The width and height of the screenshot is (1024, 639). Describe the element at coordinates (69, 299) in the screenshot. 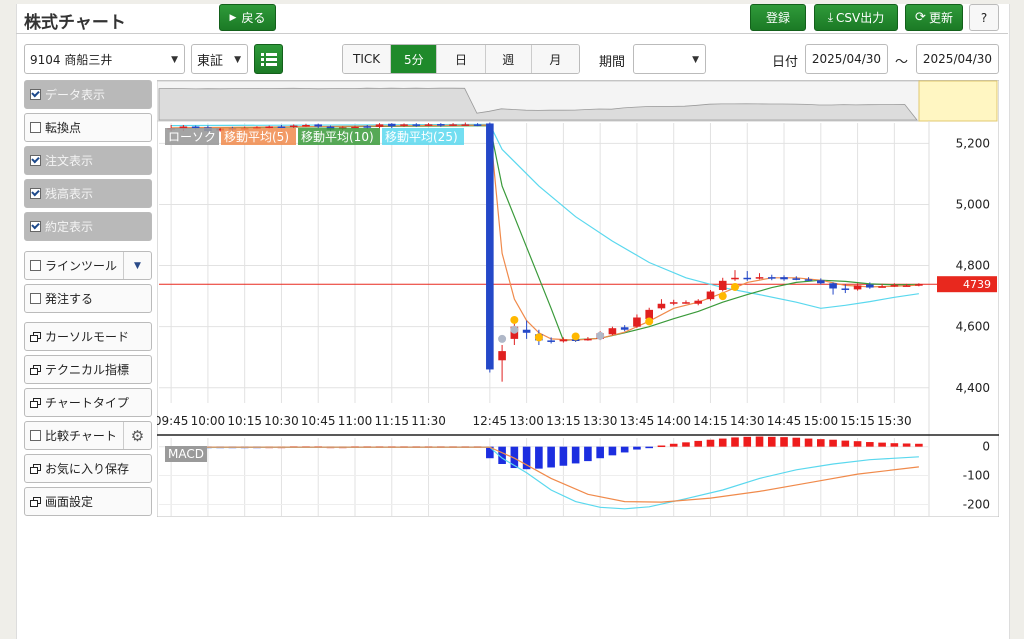

I see `sidebar-label: 発注する` at that location.